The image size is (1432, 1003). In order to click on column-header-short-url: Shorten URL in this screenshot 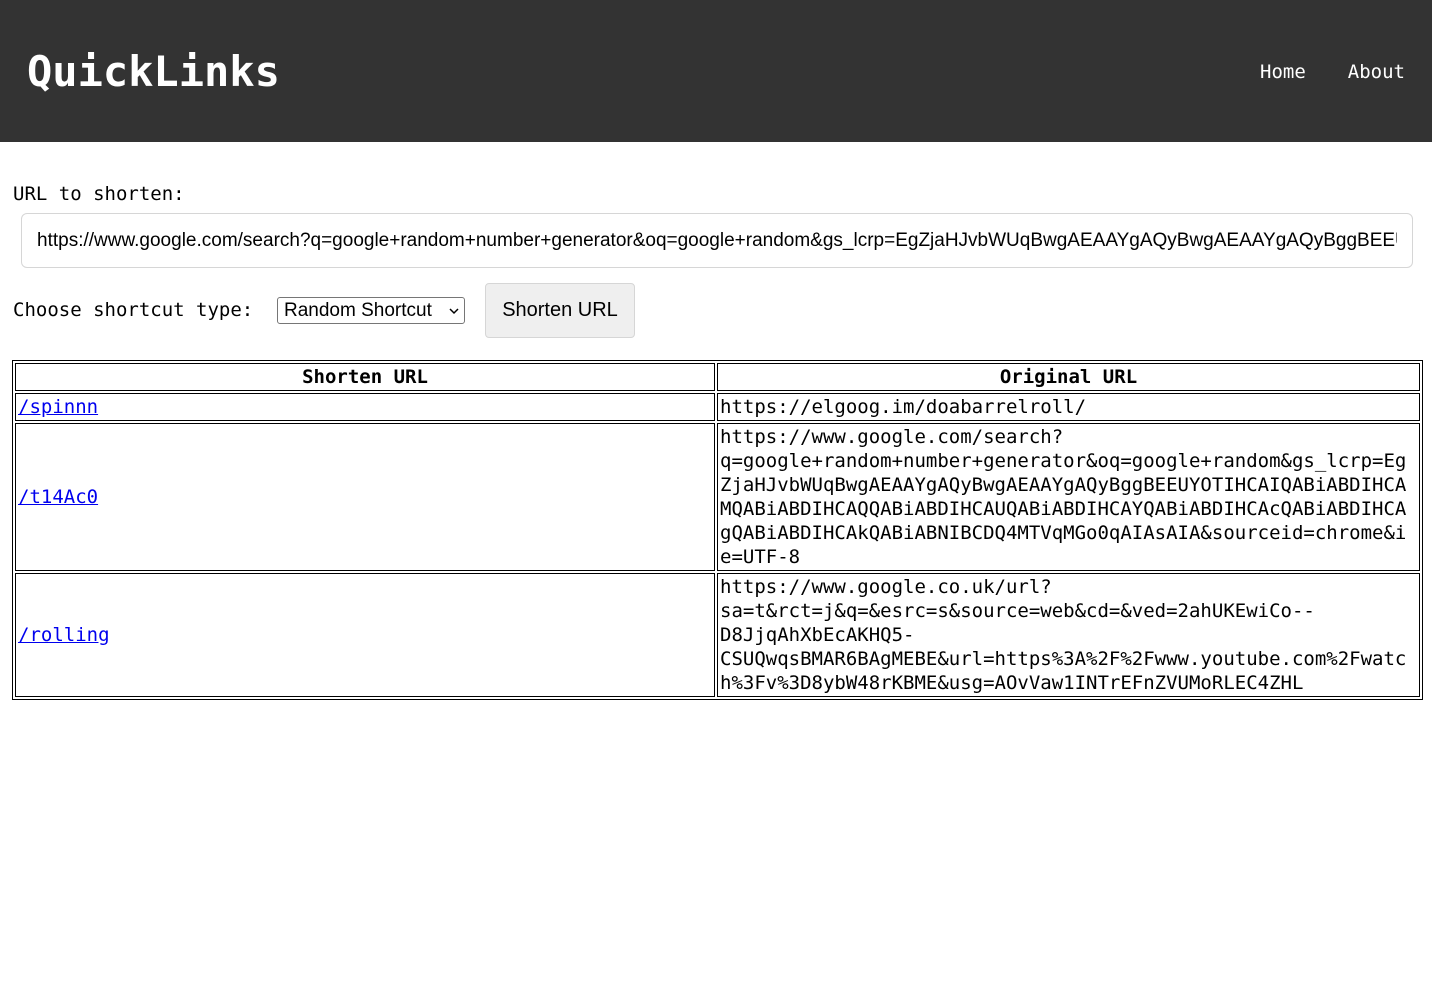, I will do `click(365, 377)`.